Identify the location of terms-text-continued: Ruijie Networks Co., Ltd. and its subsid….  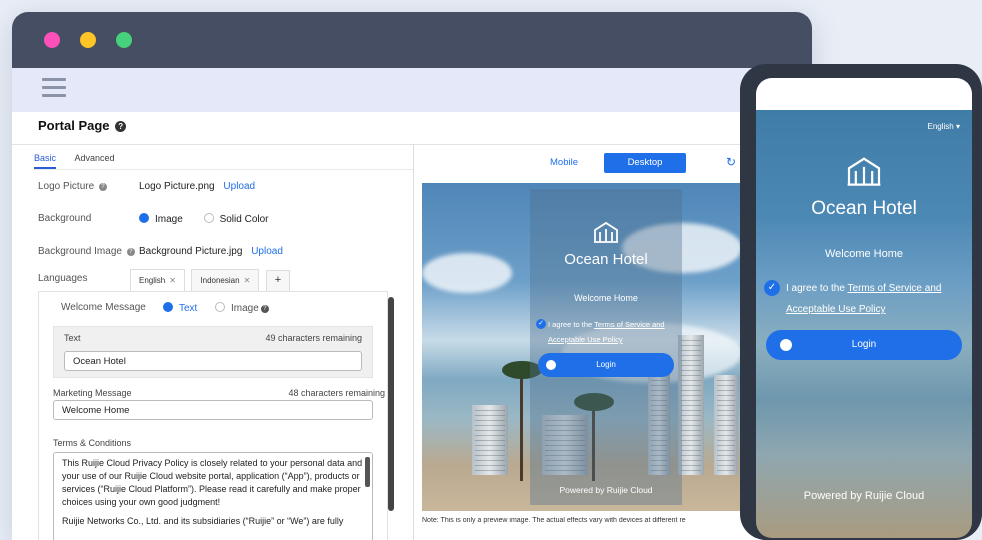
(203, 521).